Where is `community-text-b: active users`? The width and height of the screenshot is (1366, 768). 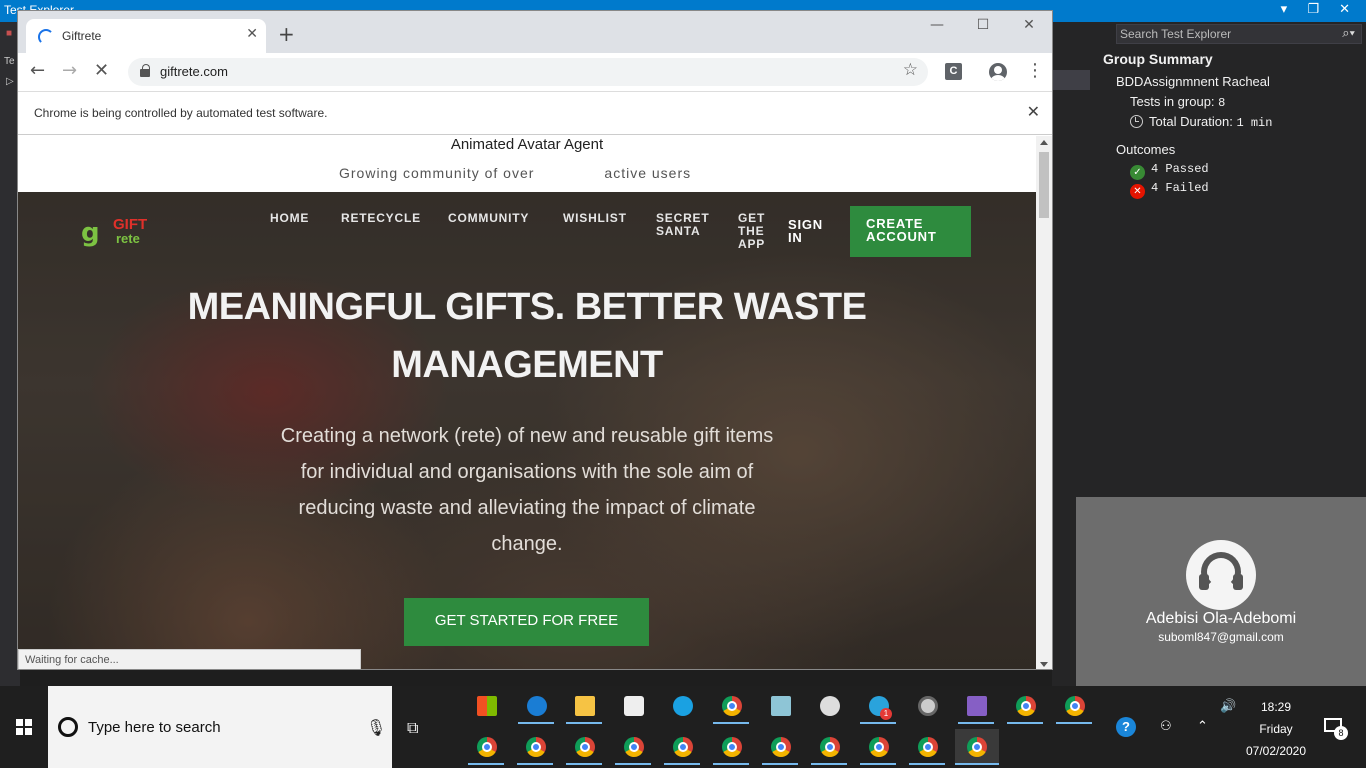
community-text-b: active users is located at coordinates (648, 173).